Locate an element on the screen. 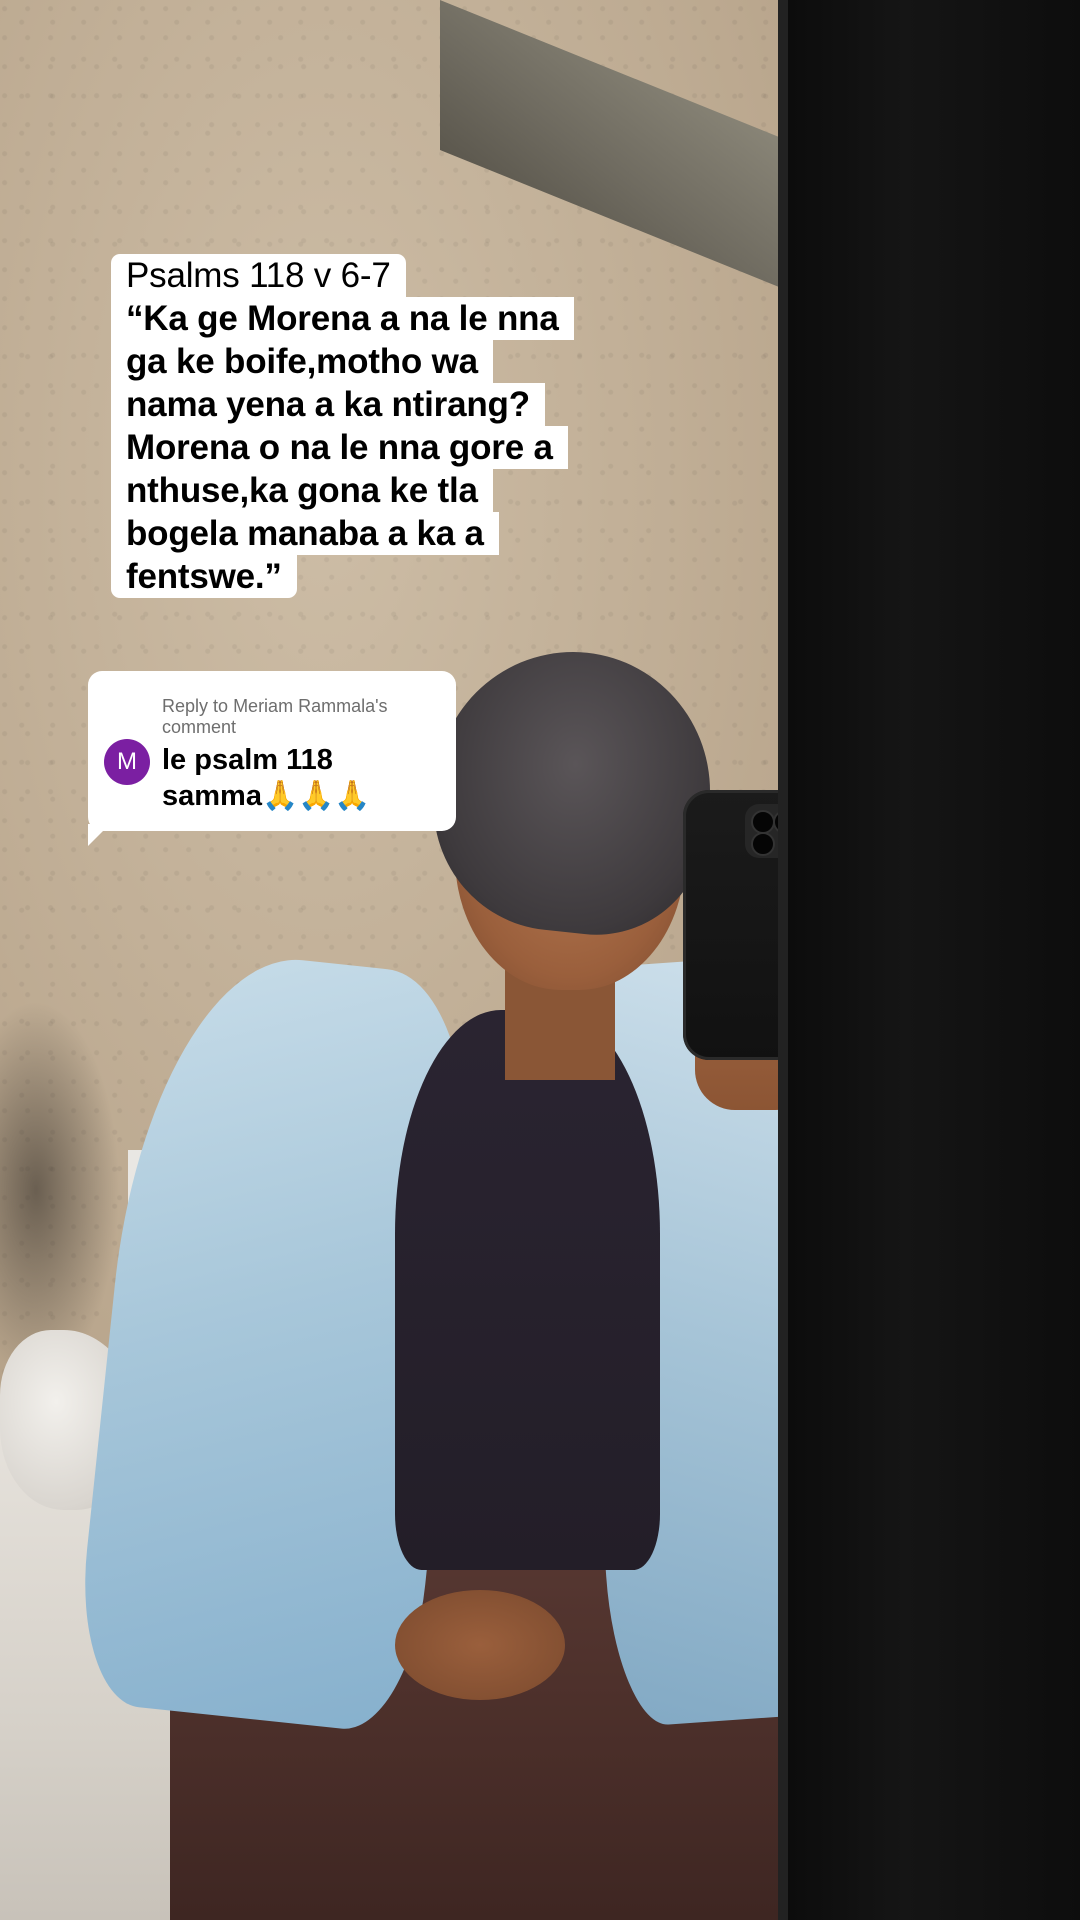 The image size is (1080, 1920). comment-text-line: samma🙏🙏🙏 is located at coordinates (266, 796).